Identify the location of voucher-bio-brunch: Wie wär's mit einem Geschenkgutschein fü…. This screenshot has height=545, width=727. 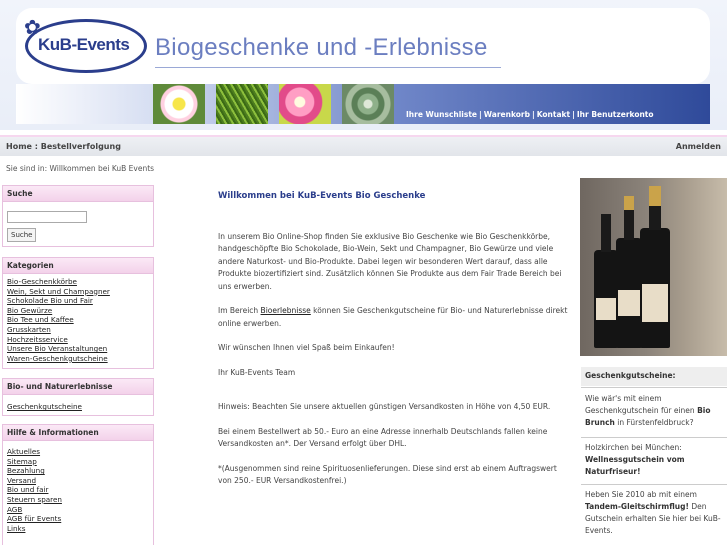
(655, 411).